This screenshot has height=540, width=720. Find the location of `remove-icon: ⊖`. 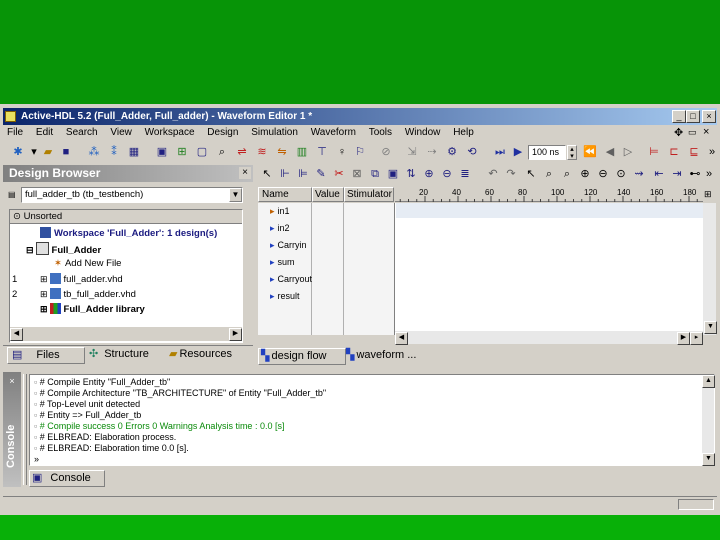

remove-icon: ⊖ is located at coordinates (447, 174).